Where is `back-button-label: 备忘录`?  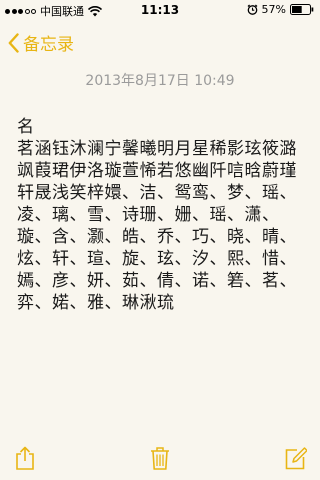 back-button-label: 备忘录 is located at coordinates (48, 45).